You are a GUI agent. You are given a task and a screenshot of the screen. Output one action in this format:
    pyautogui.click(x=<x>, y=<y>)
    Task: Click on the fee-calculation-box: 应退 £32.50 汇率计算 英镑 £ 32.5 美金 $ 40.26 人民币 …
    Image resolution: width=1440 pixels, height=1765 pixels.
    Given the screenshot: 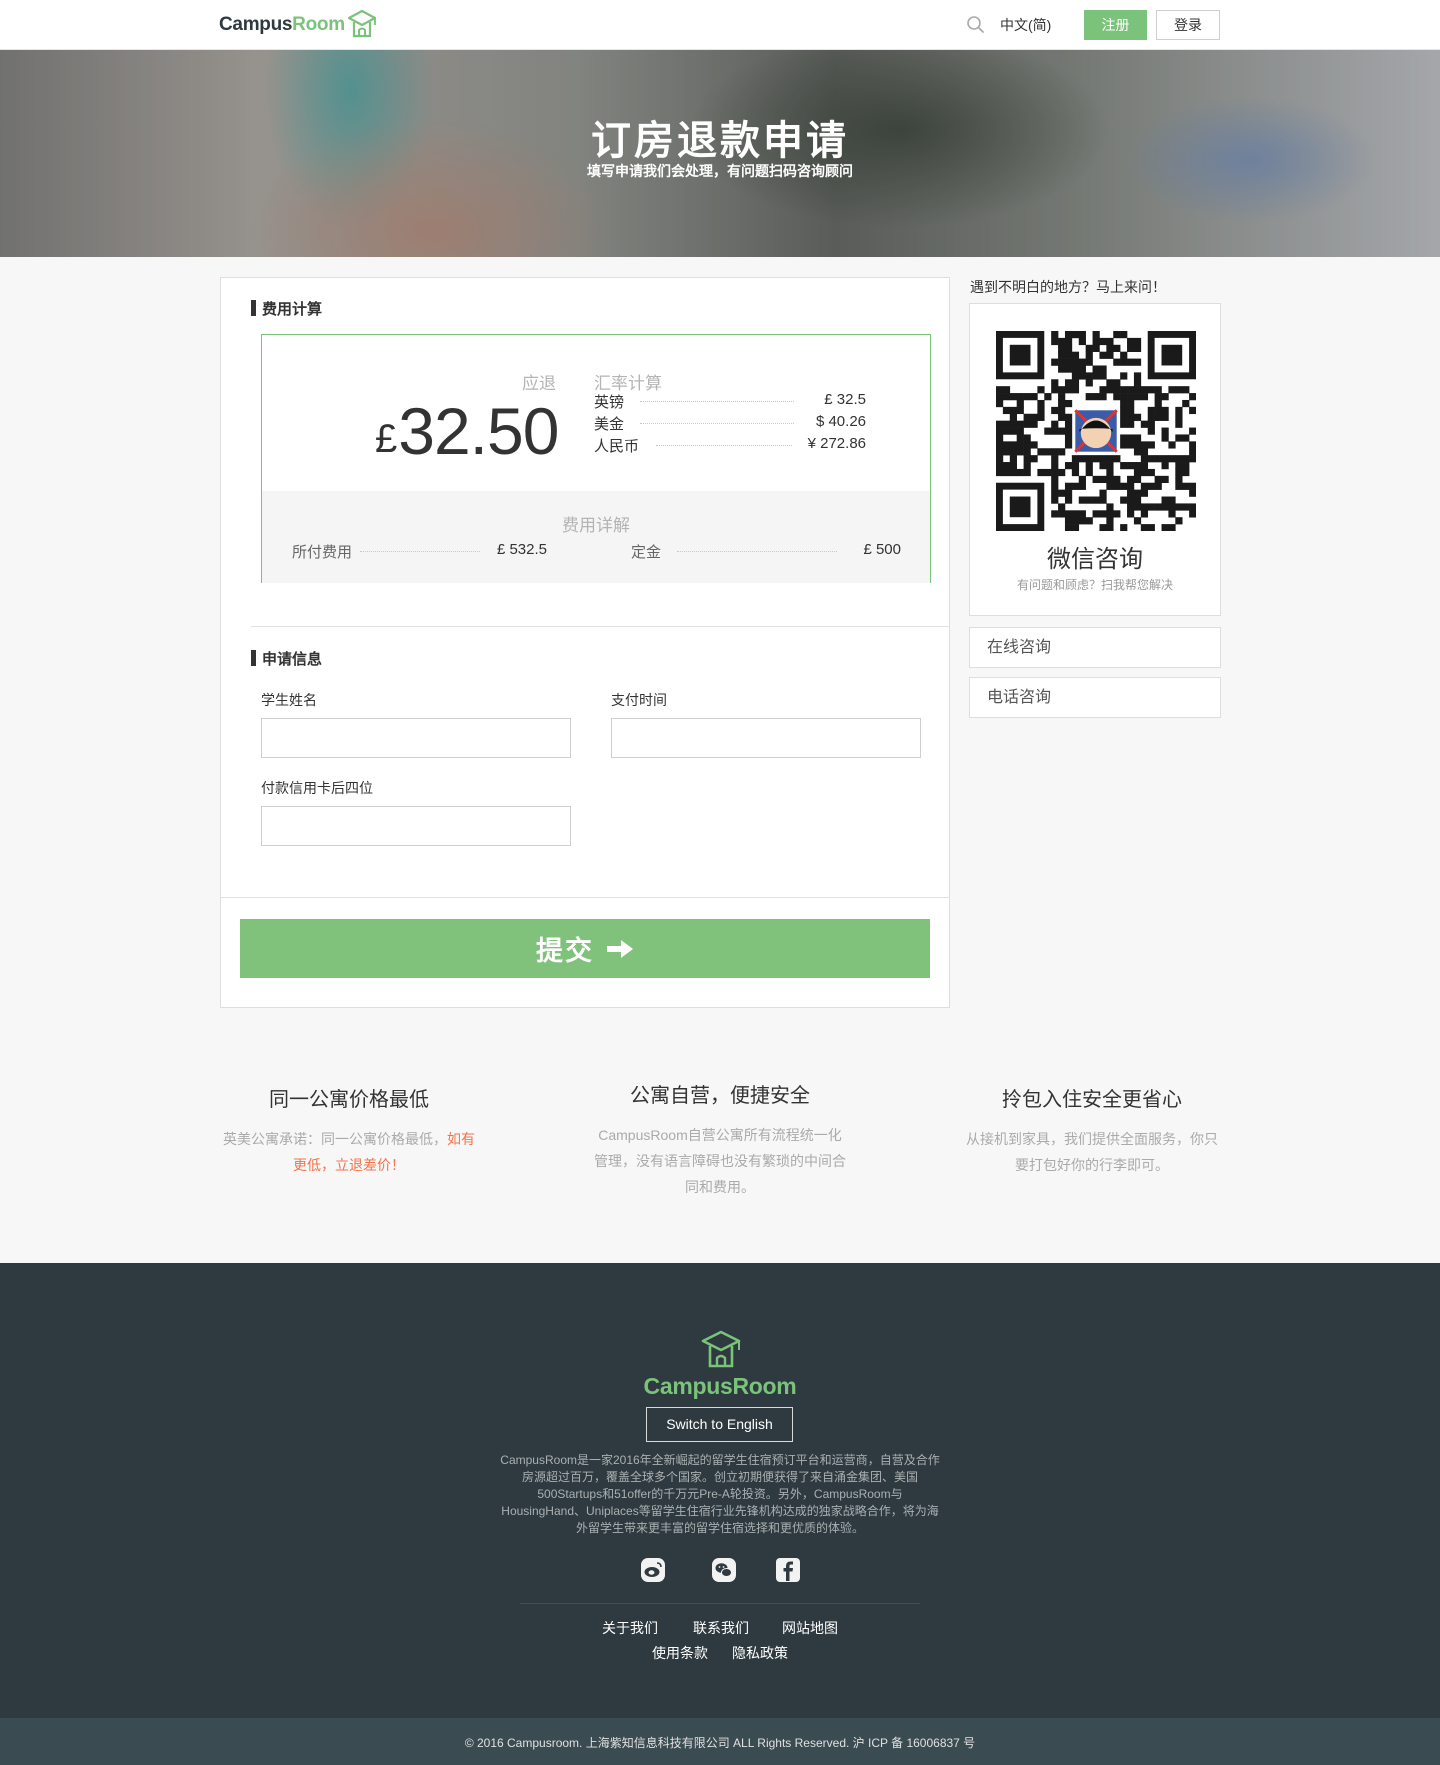 What is the action you would take?
    pyautogui.click(x=596, y=458)
    